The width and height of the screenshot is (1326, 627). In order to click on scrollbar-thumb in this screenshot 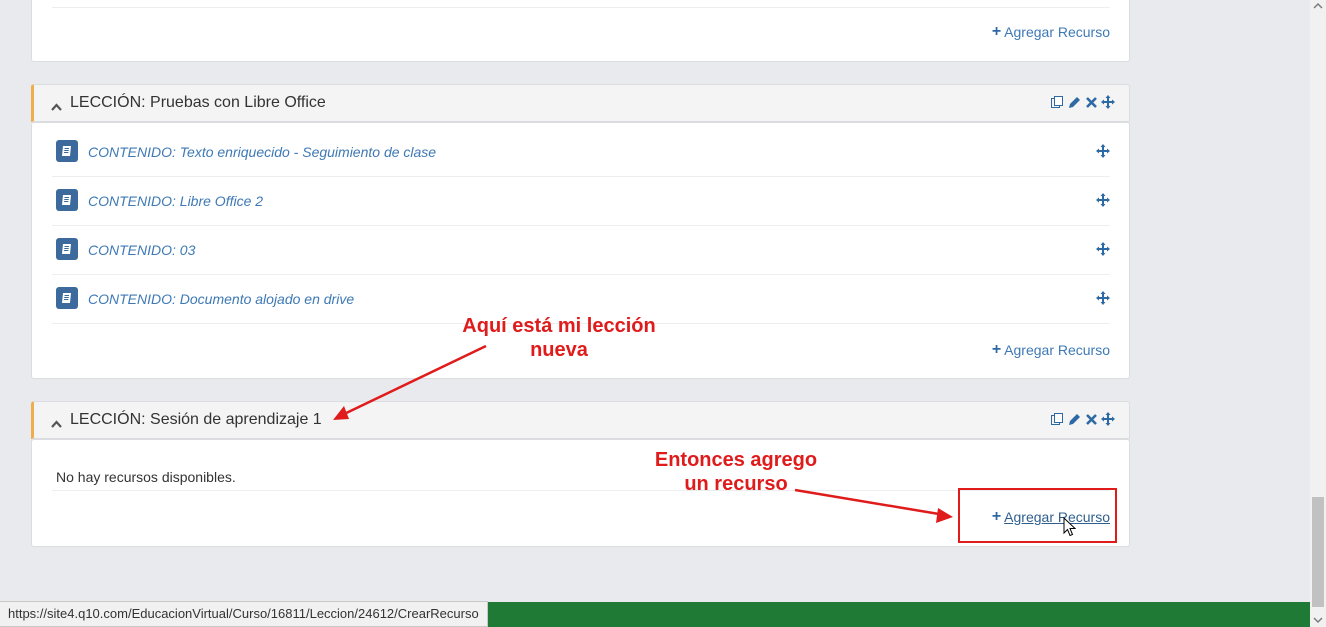, I will do `click(1318, 552)`.